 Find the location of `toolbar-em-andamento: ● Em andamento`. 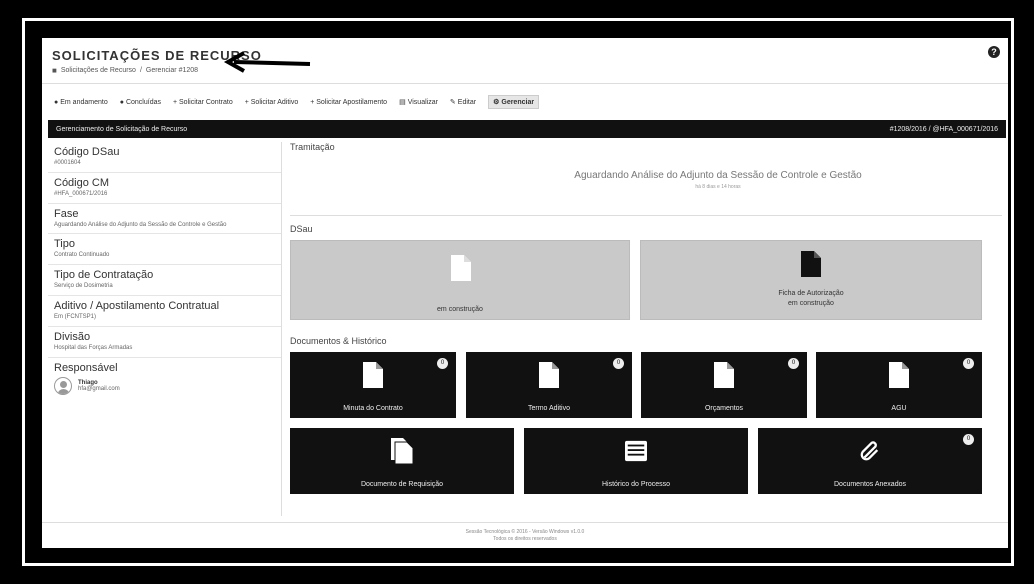

toolbar-em-andamento: ● Em andamento is located at coordinates (81, 102).